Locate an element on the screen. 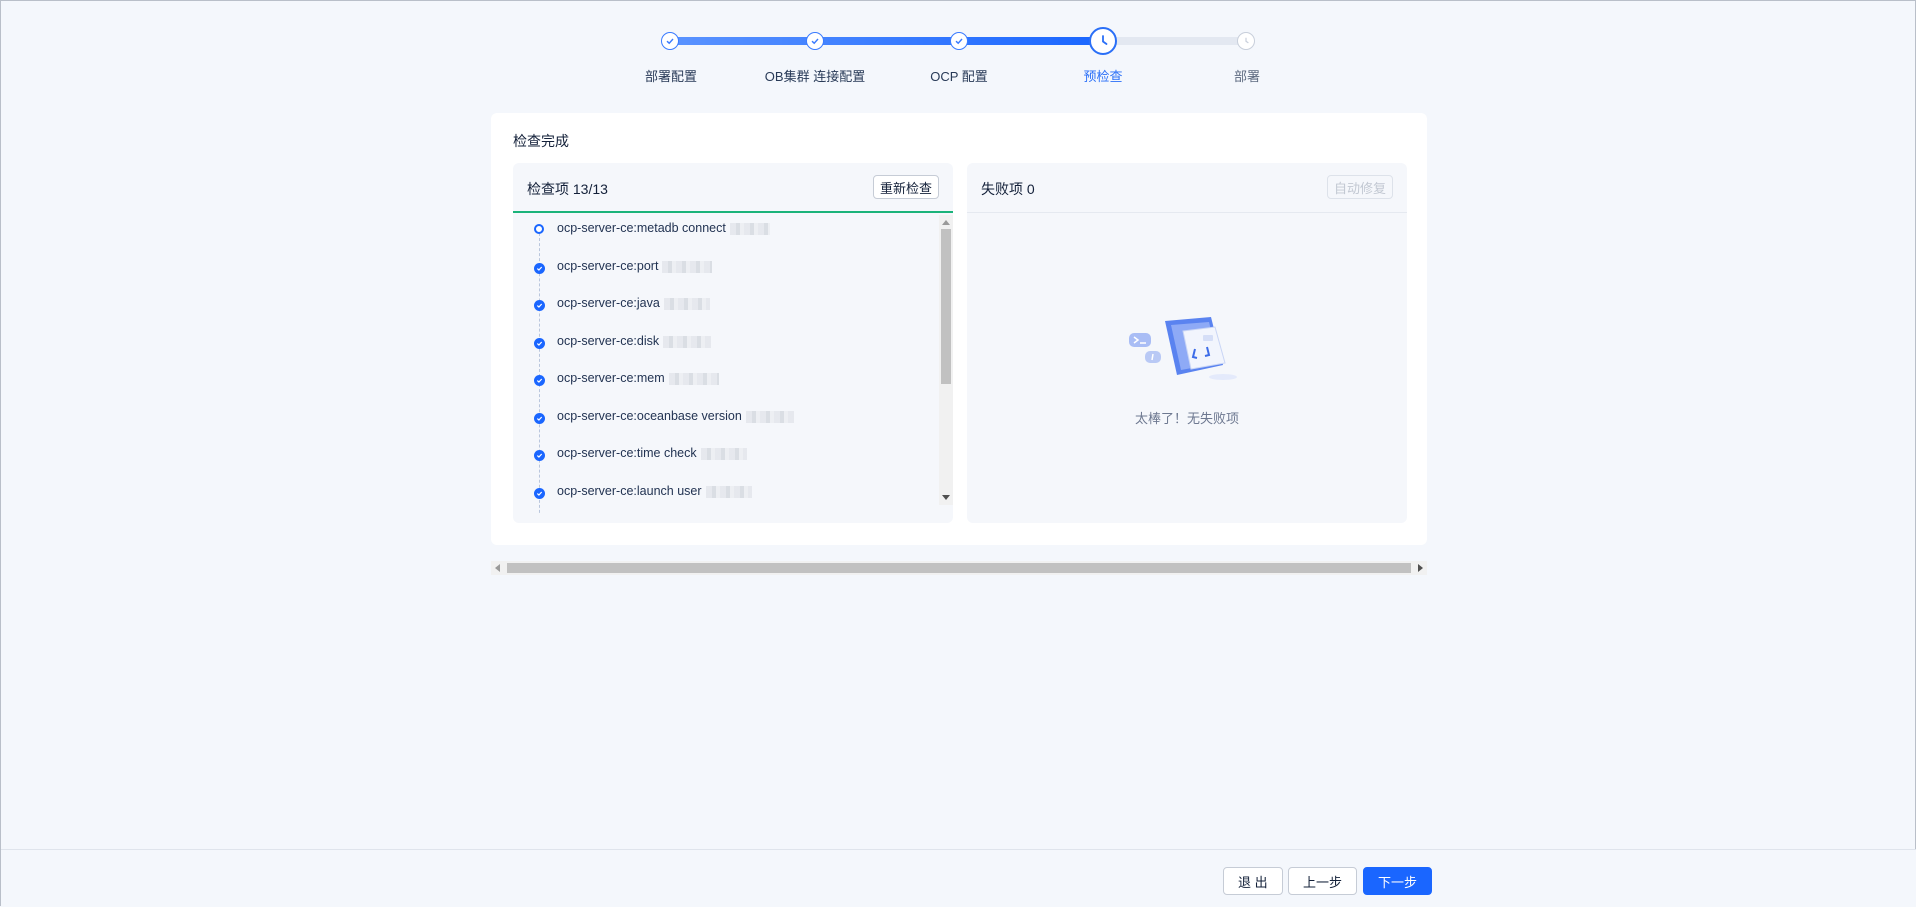 The image size is (1916, 907). scroll-up-arrow-icon is located at coordinates (946, 222).